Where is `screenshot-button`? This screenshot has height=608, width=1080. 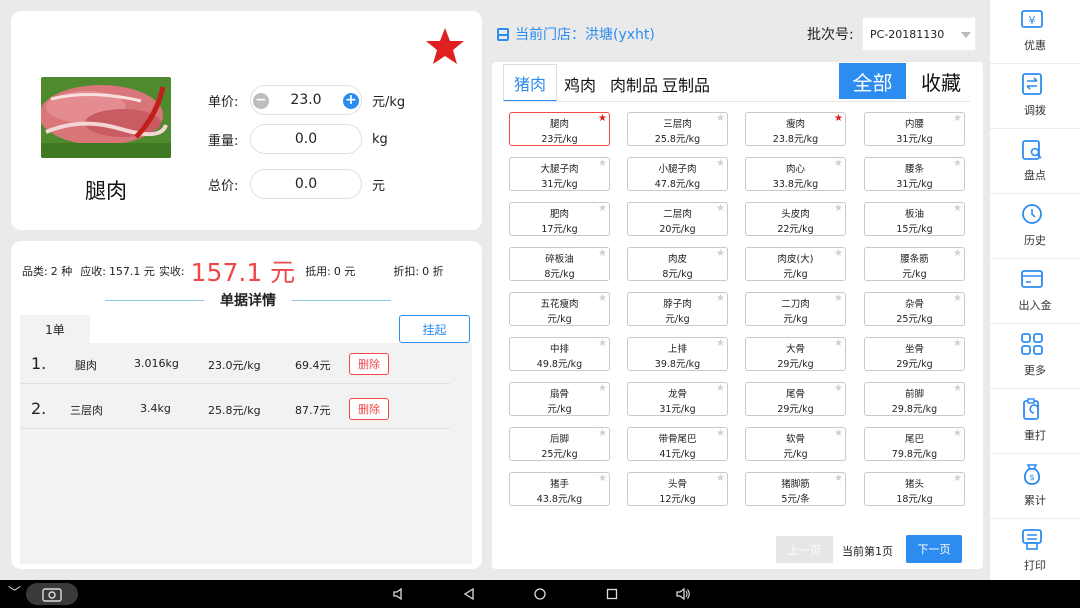
screenshot-button is located at coordinates (52, 594).